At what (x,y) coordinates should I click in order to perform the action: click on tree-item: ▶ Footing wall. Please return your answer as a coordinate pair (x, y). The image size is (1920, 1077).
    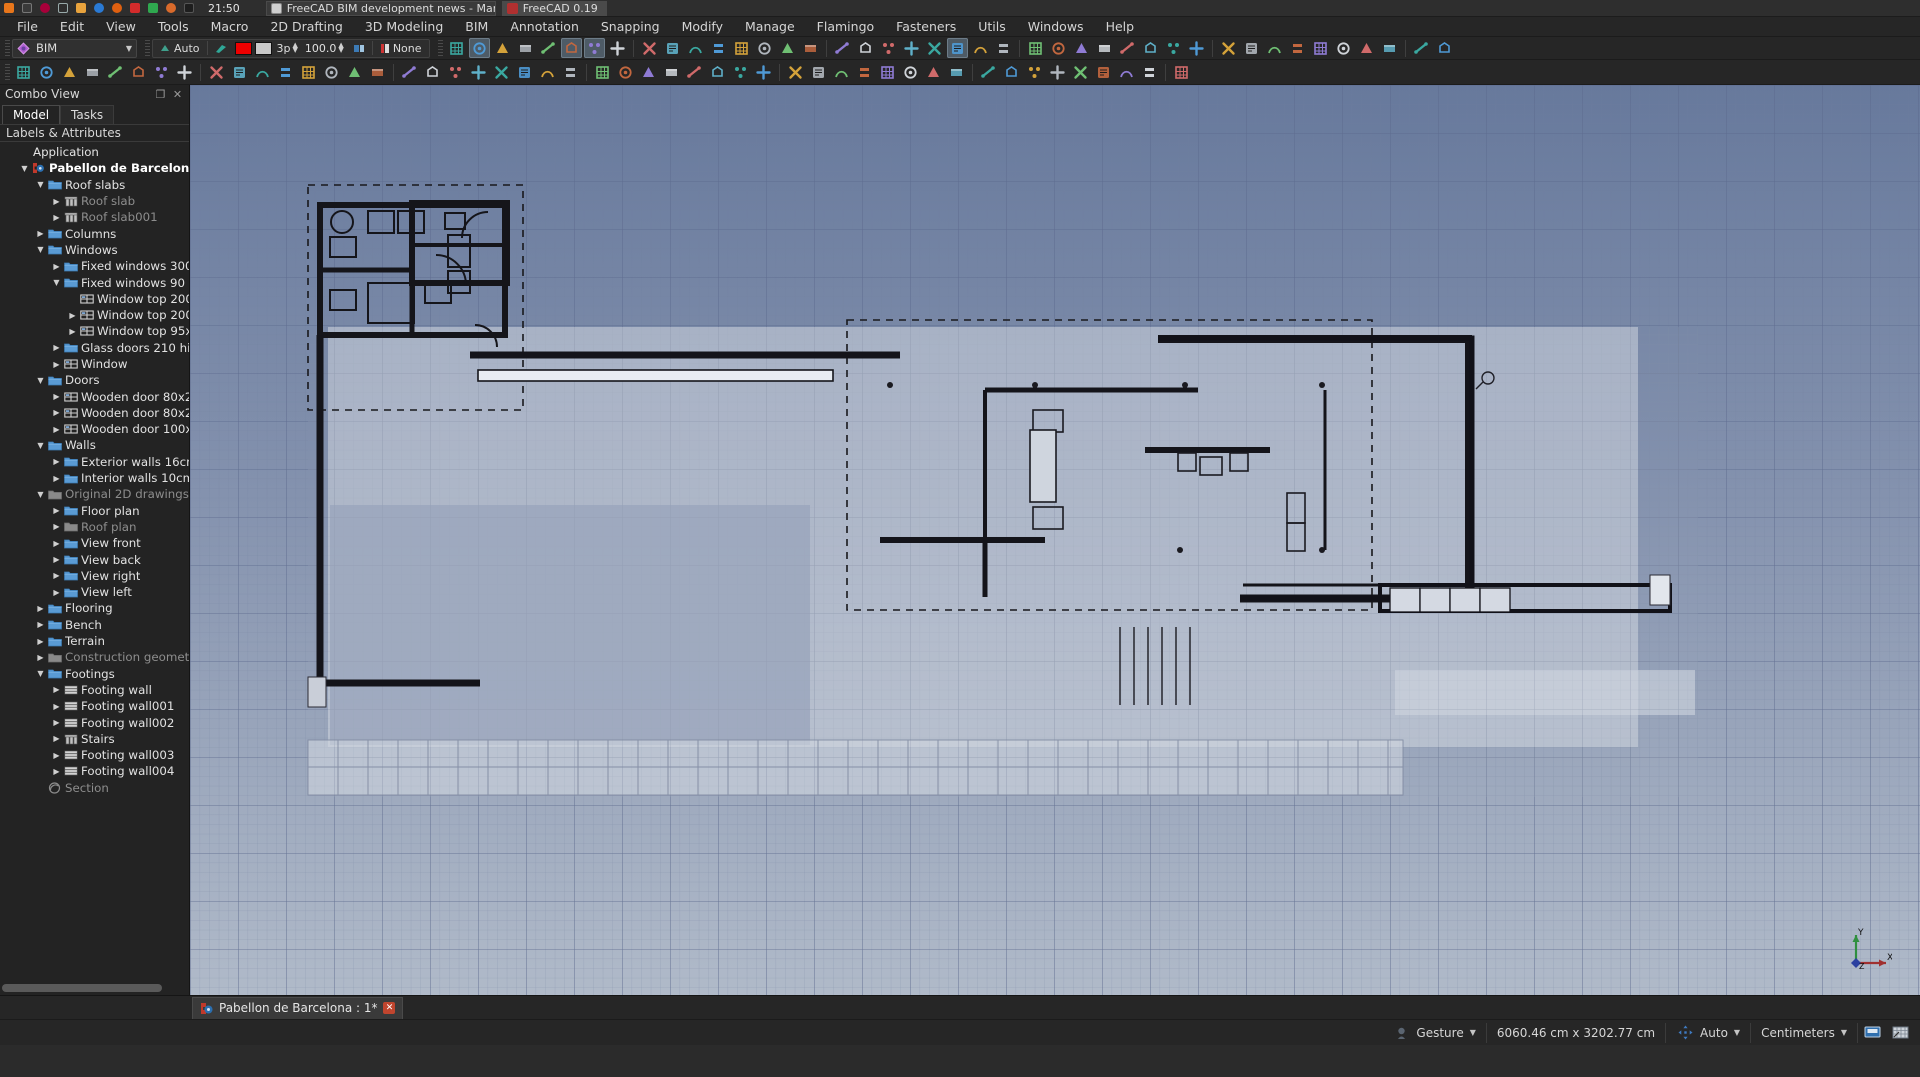
    Looking at the image, I should click on (94, 690).